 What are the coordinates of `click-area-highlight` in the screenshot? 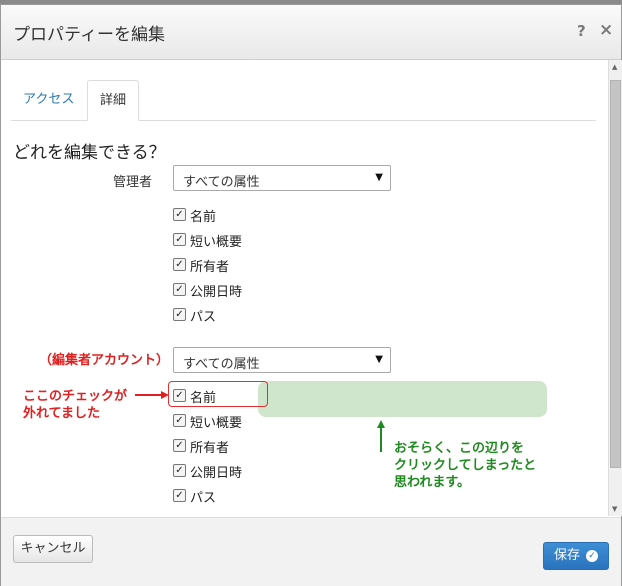 It's located at (402, 399).